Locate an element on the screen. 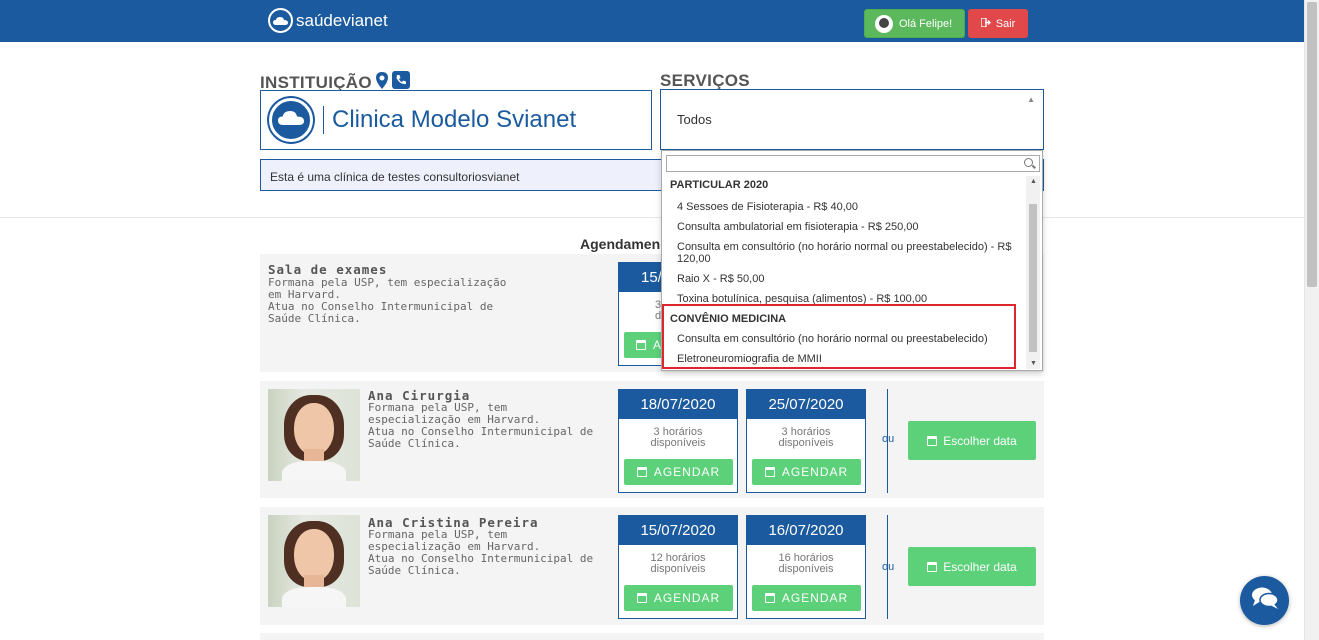 The width and height of the screenshot is (1319, 640). date-label: 15/07/2020 is located at coordinates (678, 530).